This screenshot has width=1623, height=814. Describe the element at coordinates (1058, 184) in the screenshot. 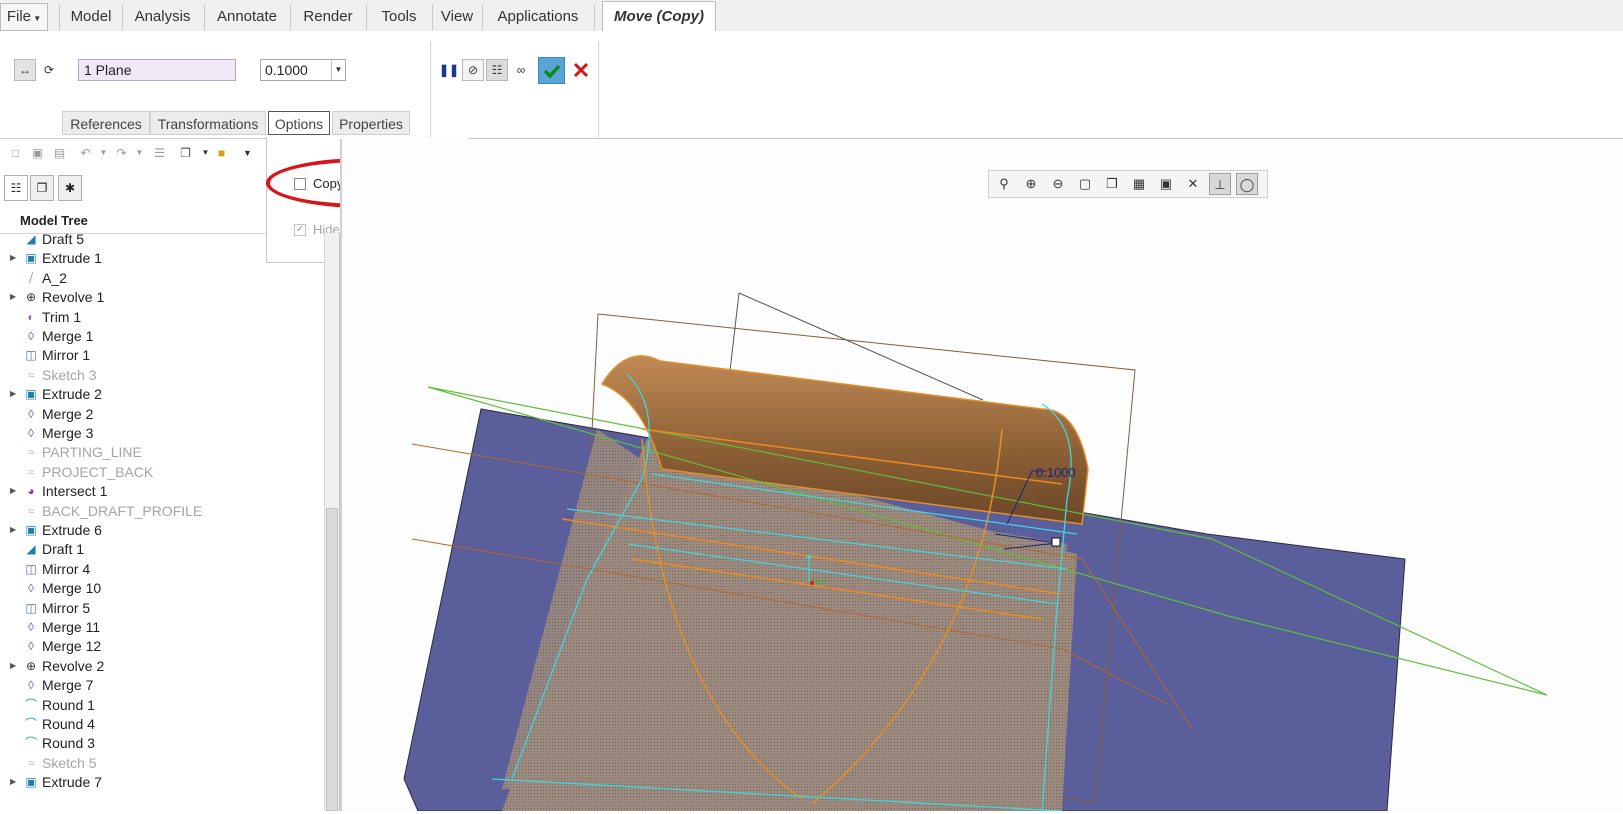

I see `zoom-out-icon: ⊖` at that location.